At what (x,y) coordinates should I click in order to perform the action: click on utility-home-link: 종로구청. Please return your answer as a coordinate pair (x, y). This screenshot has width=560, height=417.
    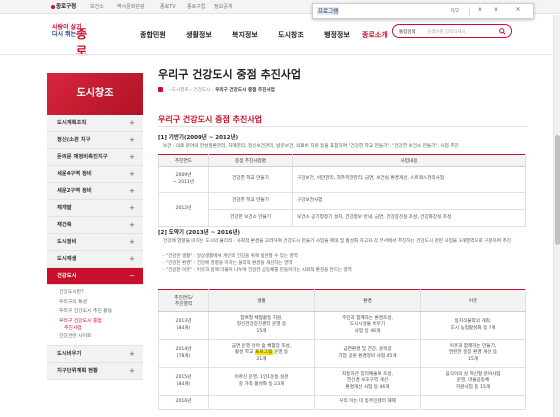
    Looking at the image, I should click on (66, 6).